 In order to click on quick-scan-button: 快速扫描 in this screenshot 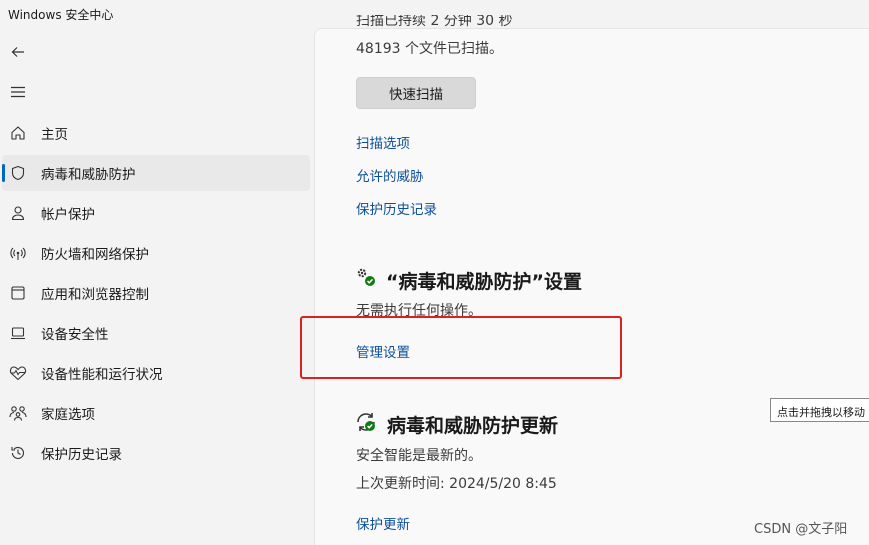, I will do `click(416, 93)`.